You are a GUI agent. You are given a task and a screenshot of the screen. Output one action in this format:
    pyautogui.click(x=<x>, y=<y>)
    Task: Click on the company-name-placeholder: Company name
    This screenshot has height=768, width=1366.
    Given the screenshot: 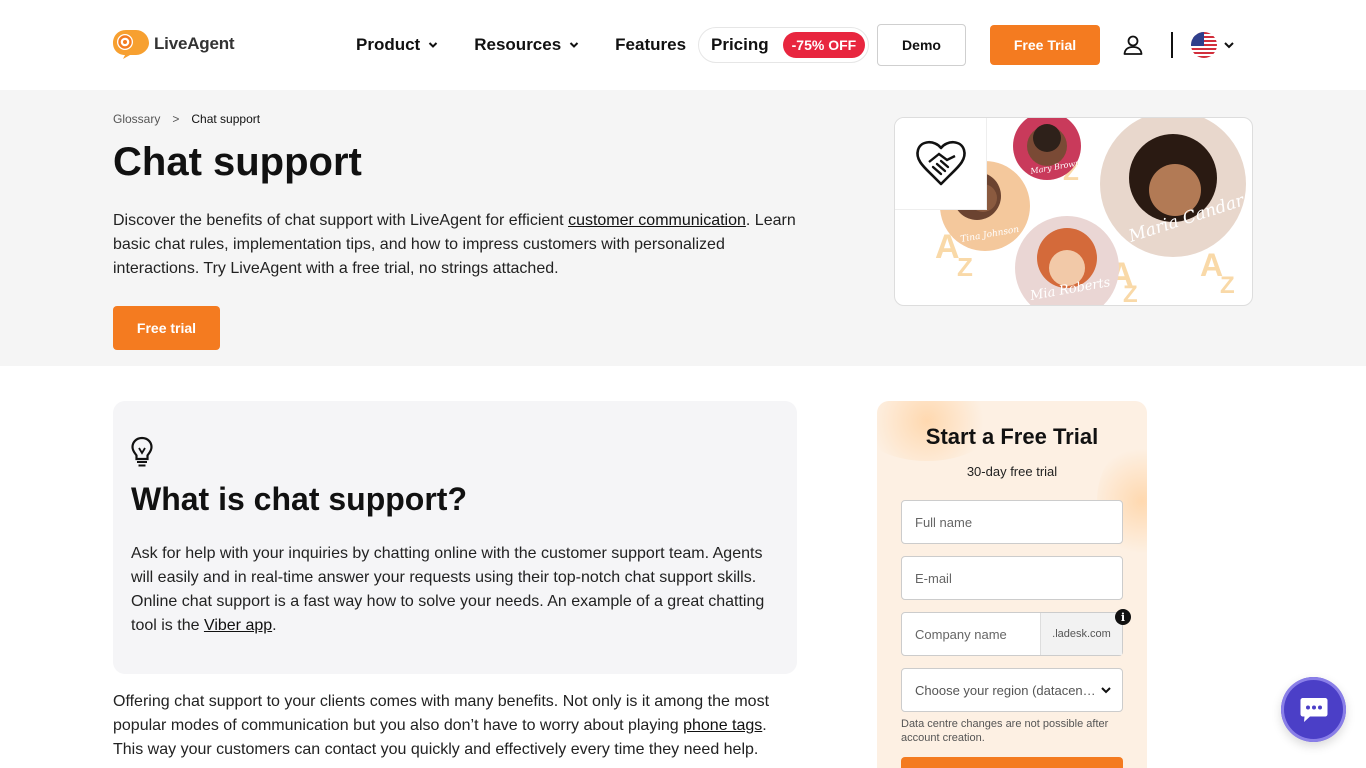 What is the action you would take?
    pyautogui.click(x=961, y=634)
    